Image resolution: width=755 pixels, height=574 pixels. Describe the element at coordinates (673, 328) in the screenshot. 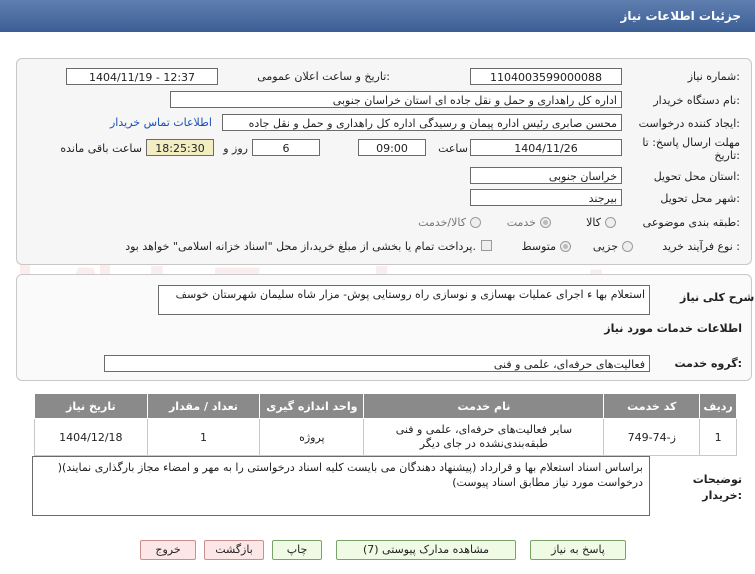

I see `services-section-title: اطلاعات خدمات مورد نیاز` at that location.